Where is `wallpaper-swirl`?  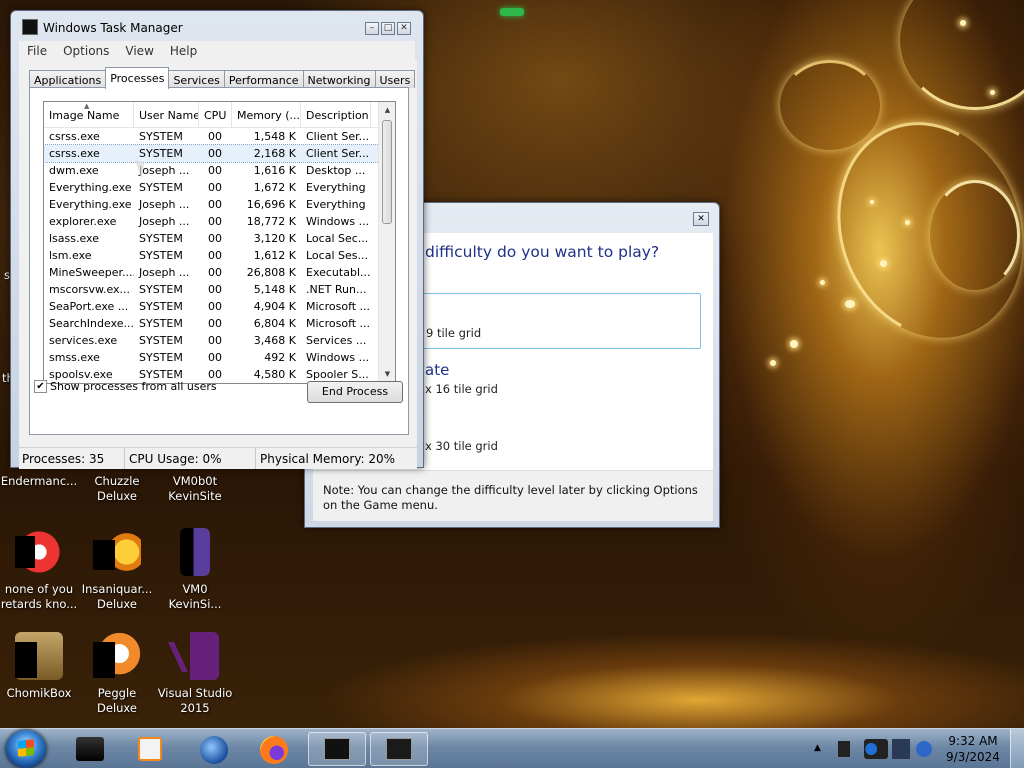 wallpaper-swirl is located at coordinates (975, 235).